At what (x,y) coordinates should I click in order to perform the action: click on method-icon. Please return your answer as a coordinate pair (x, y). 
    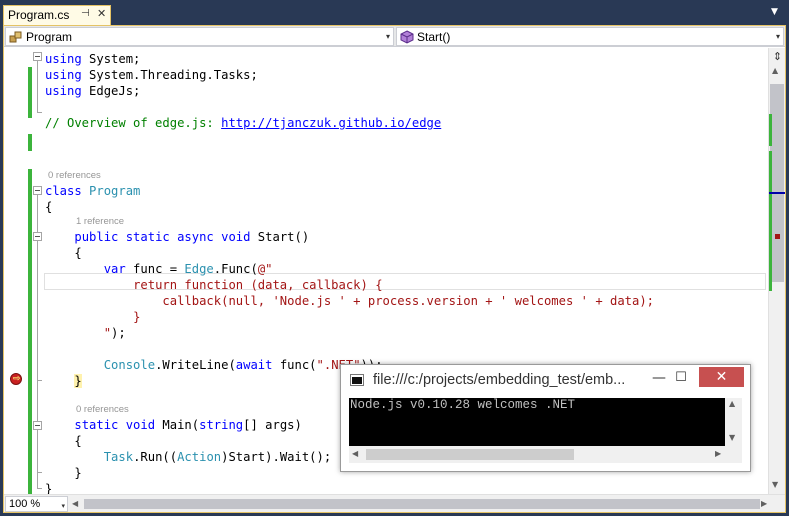
    Looking at the image, I should click on (407, 37).